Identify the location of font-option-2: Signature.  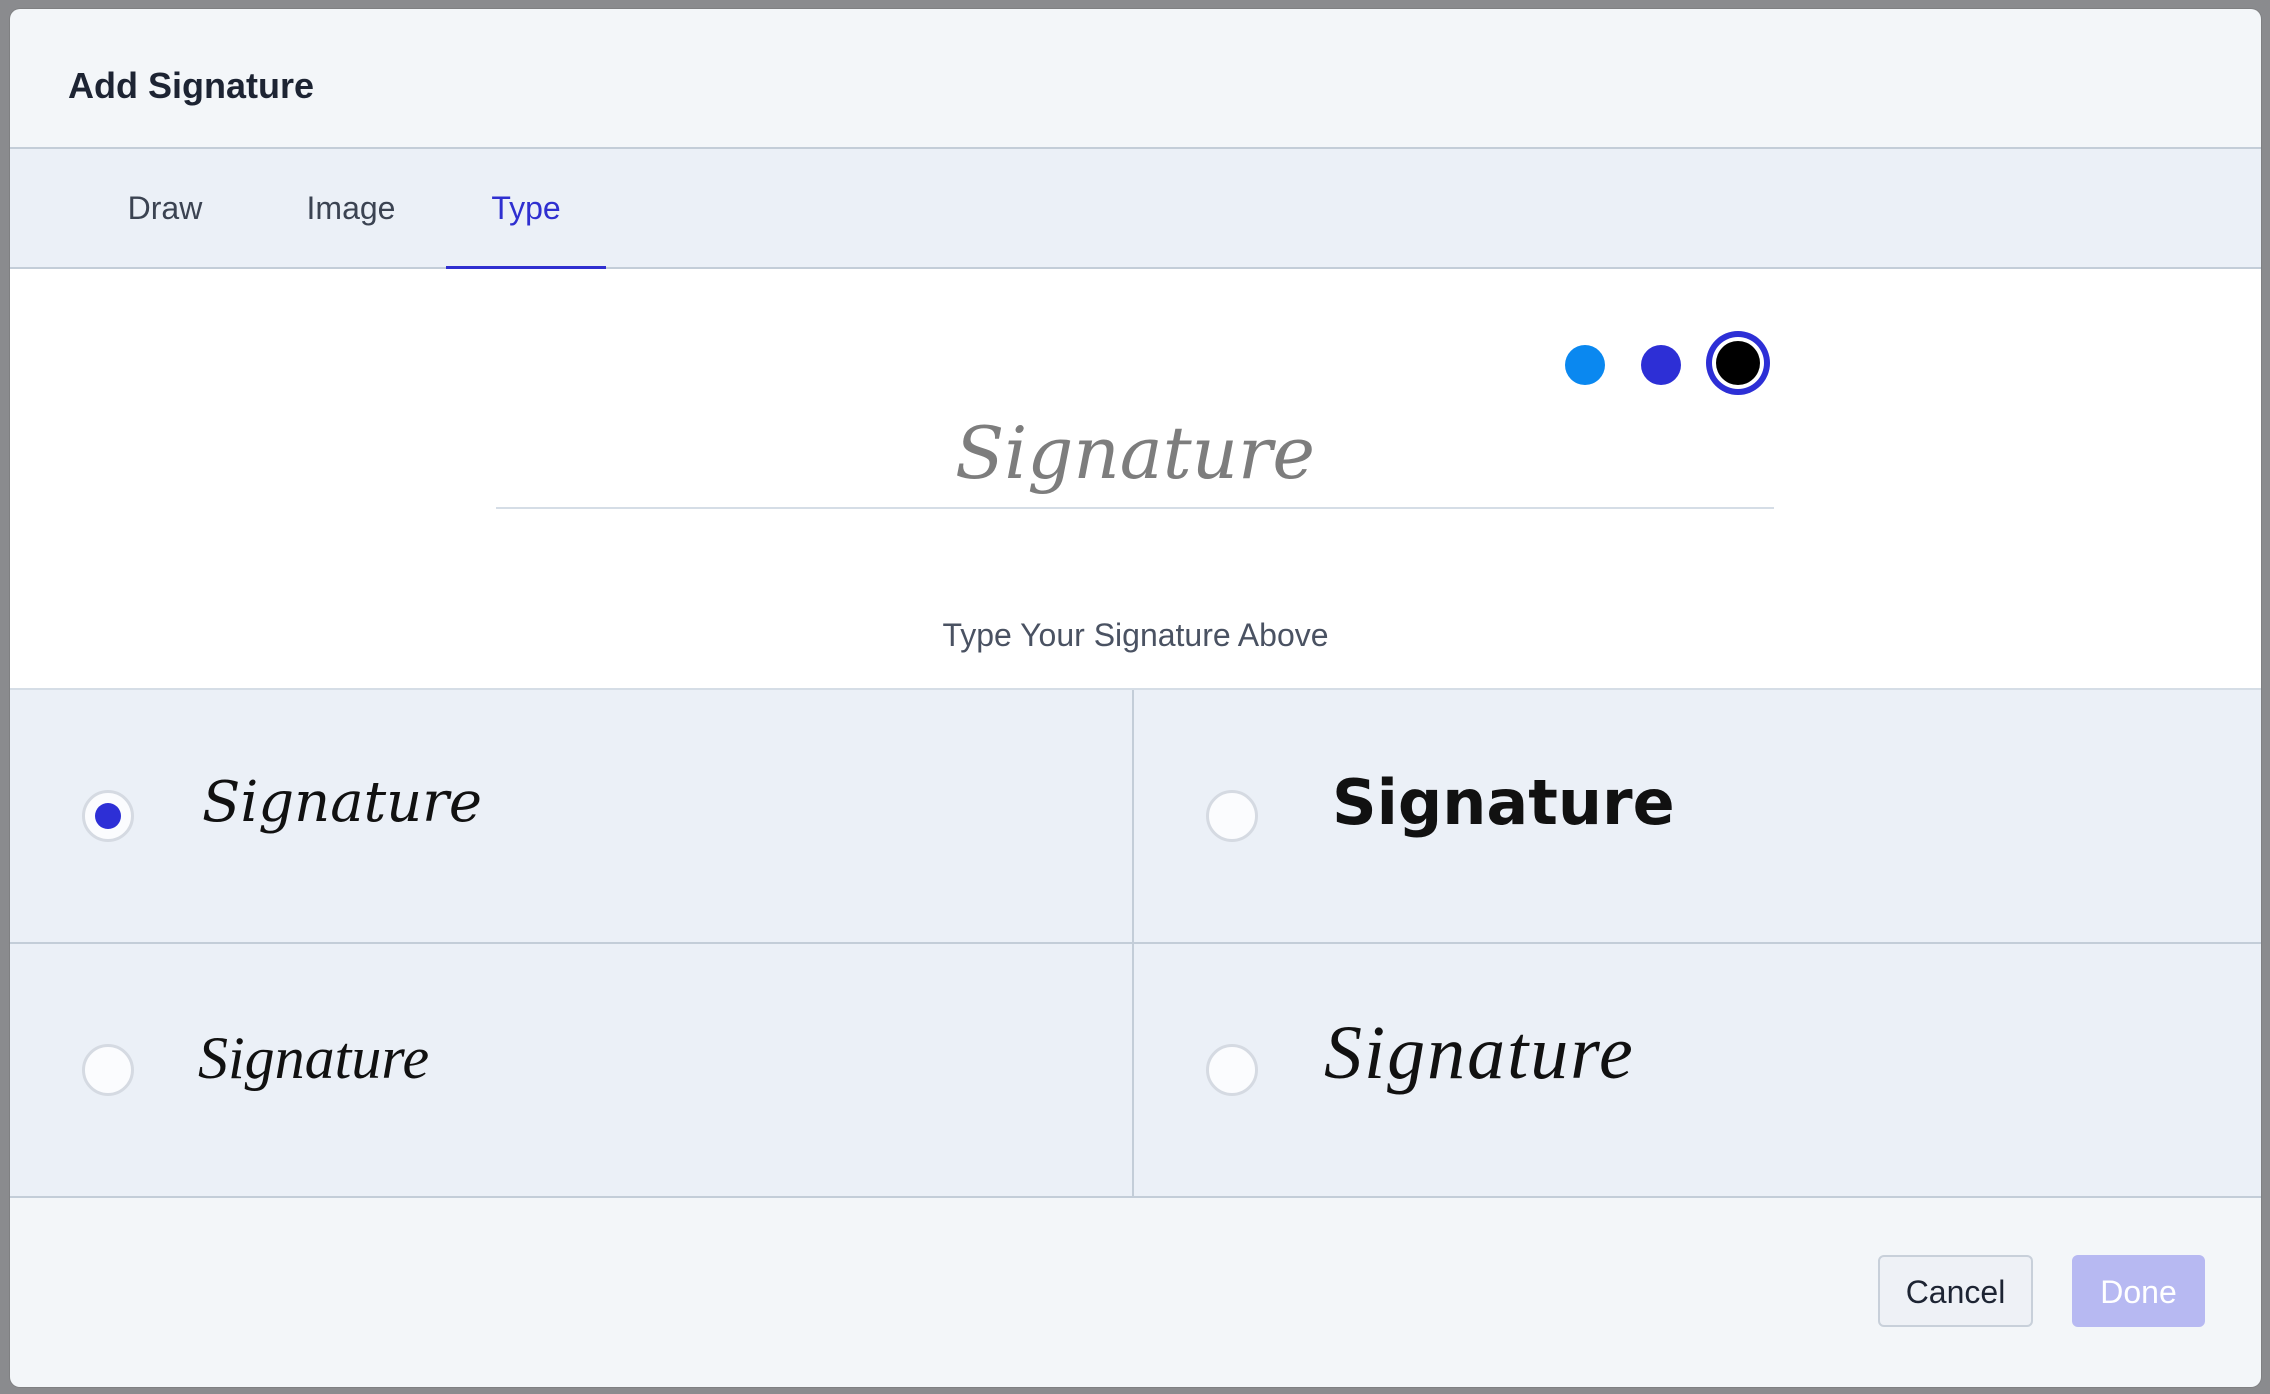
(1697, 817).